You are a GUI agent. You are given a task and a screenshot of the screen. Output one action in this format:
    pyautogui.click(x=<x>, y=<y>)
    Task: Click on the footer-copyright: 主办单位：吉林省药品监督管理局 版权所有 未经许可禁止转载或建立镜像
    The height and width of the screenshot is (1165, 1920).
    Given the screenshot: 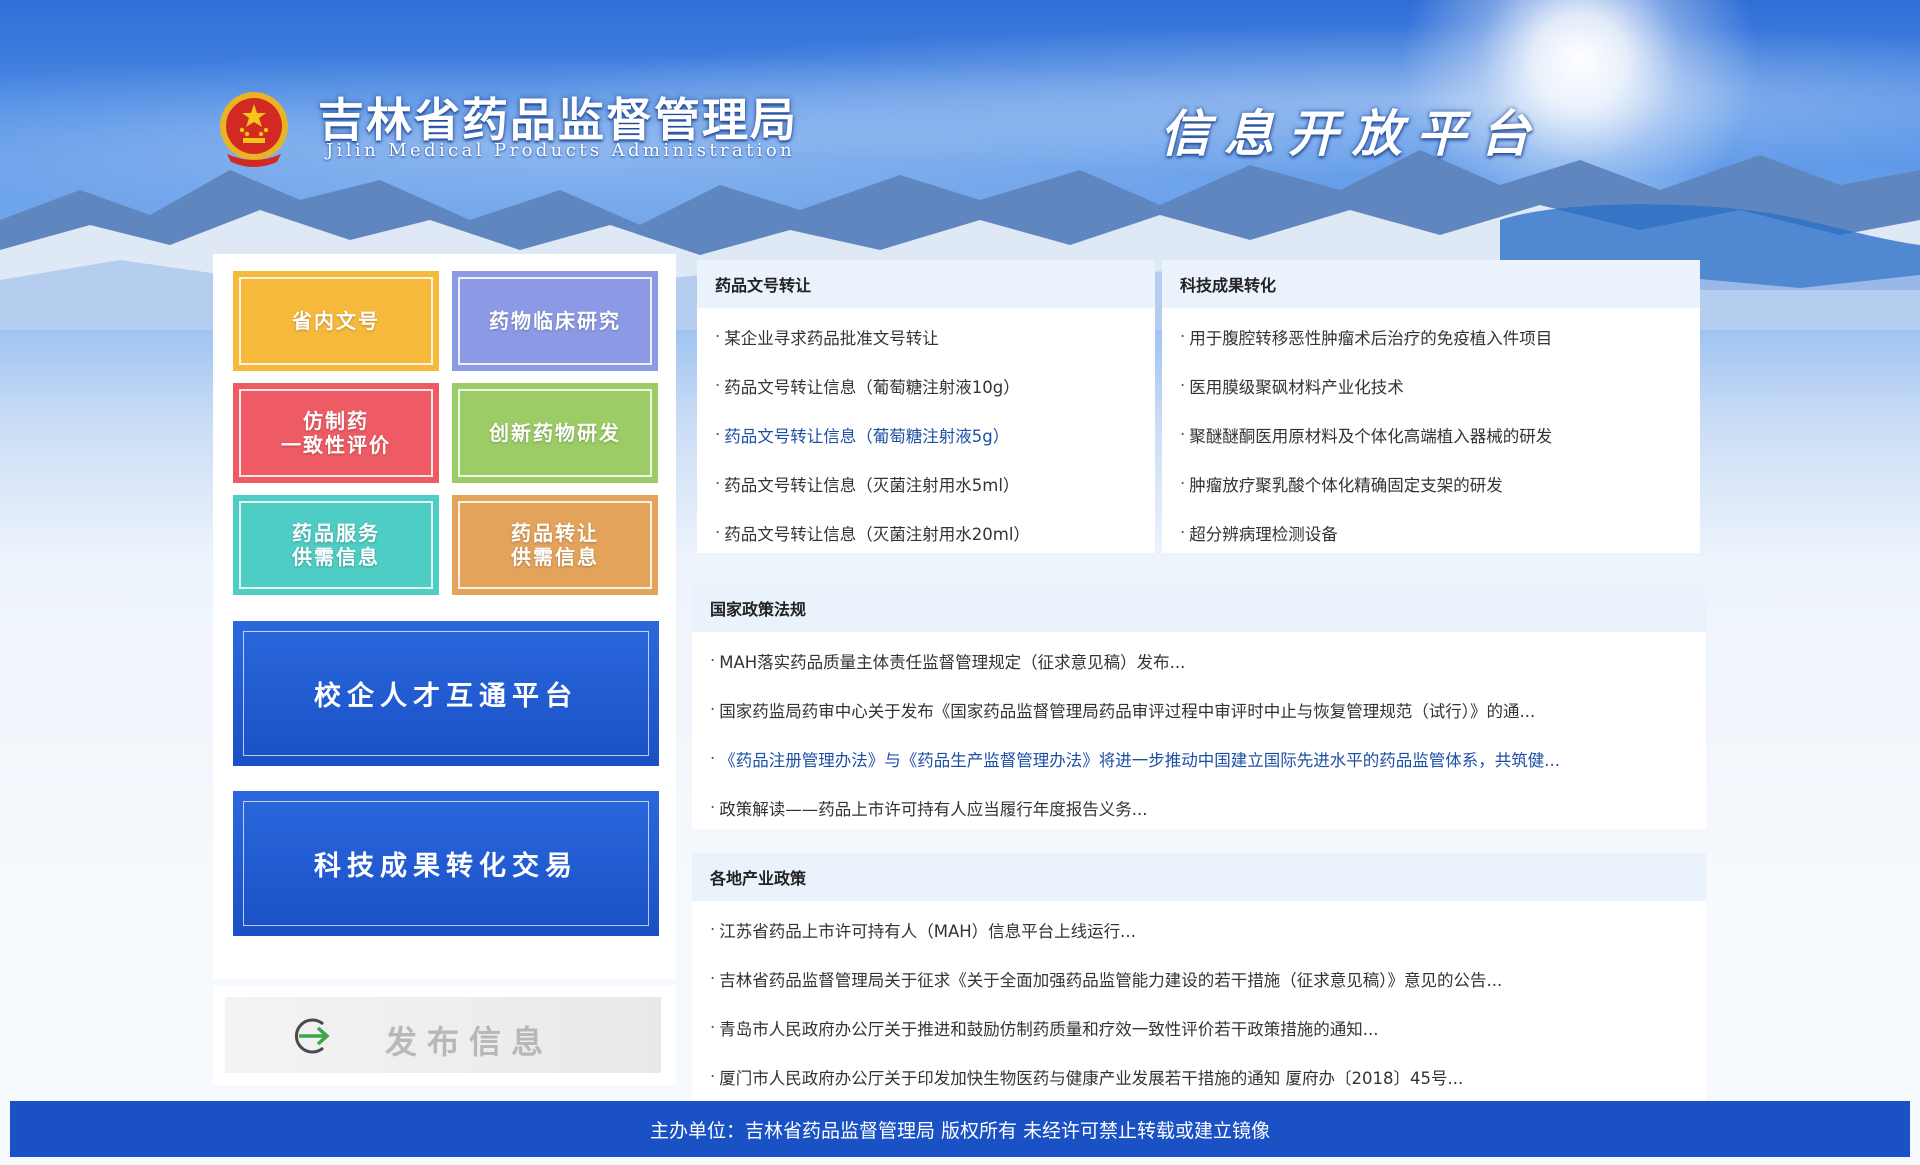 What is the action you would take?
    pyautogui.click(x=960, y=1130)
    